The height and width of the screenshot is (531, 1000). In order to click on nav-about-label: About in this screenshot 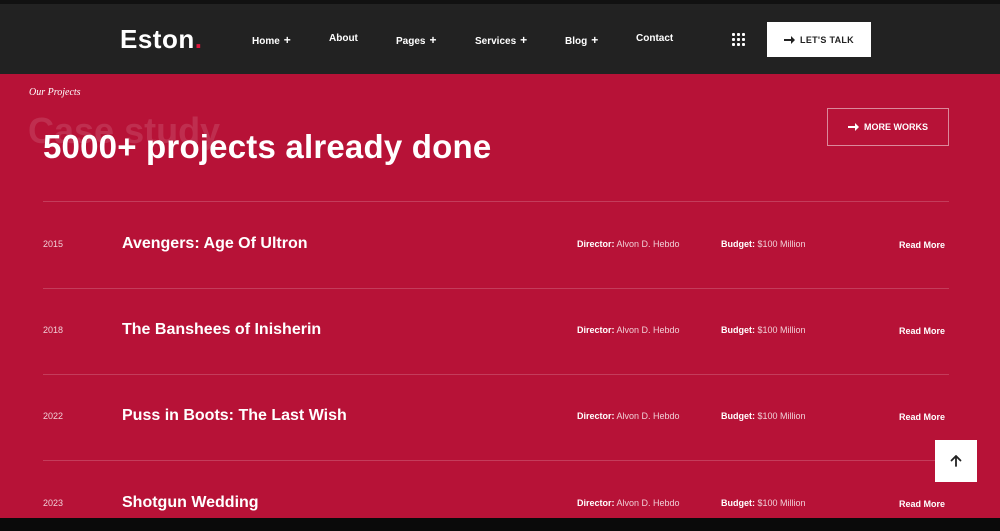, I will do `click(343, 38)`.